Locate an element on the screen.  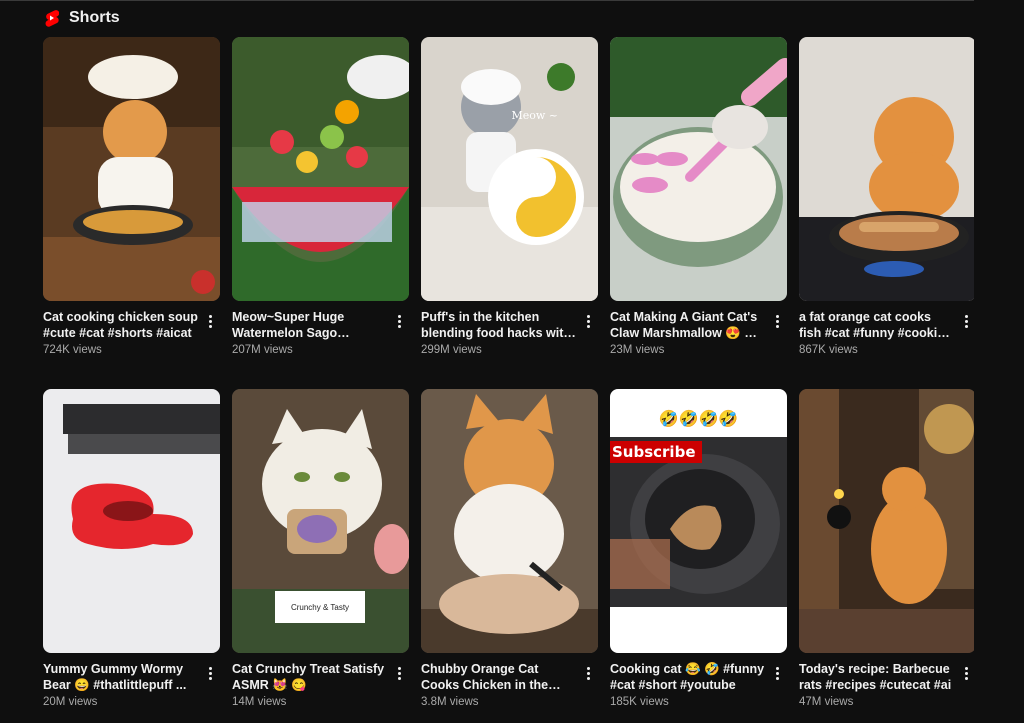
short-views: 867K views is located at coordinates (828, 350).